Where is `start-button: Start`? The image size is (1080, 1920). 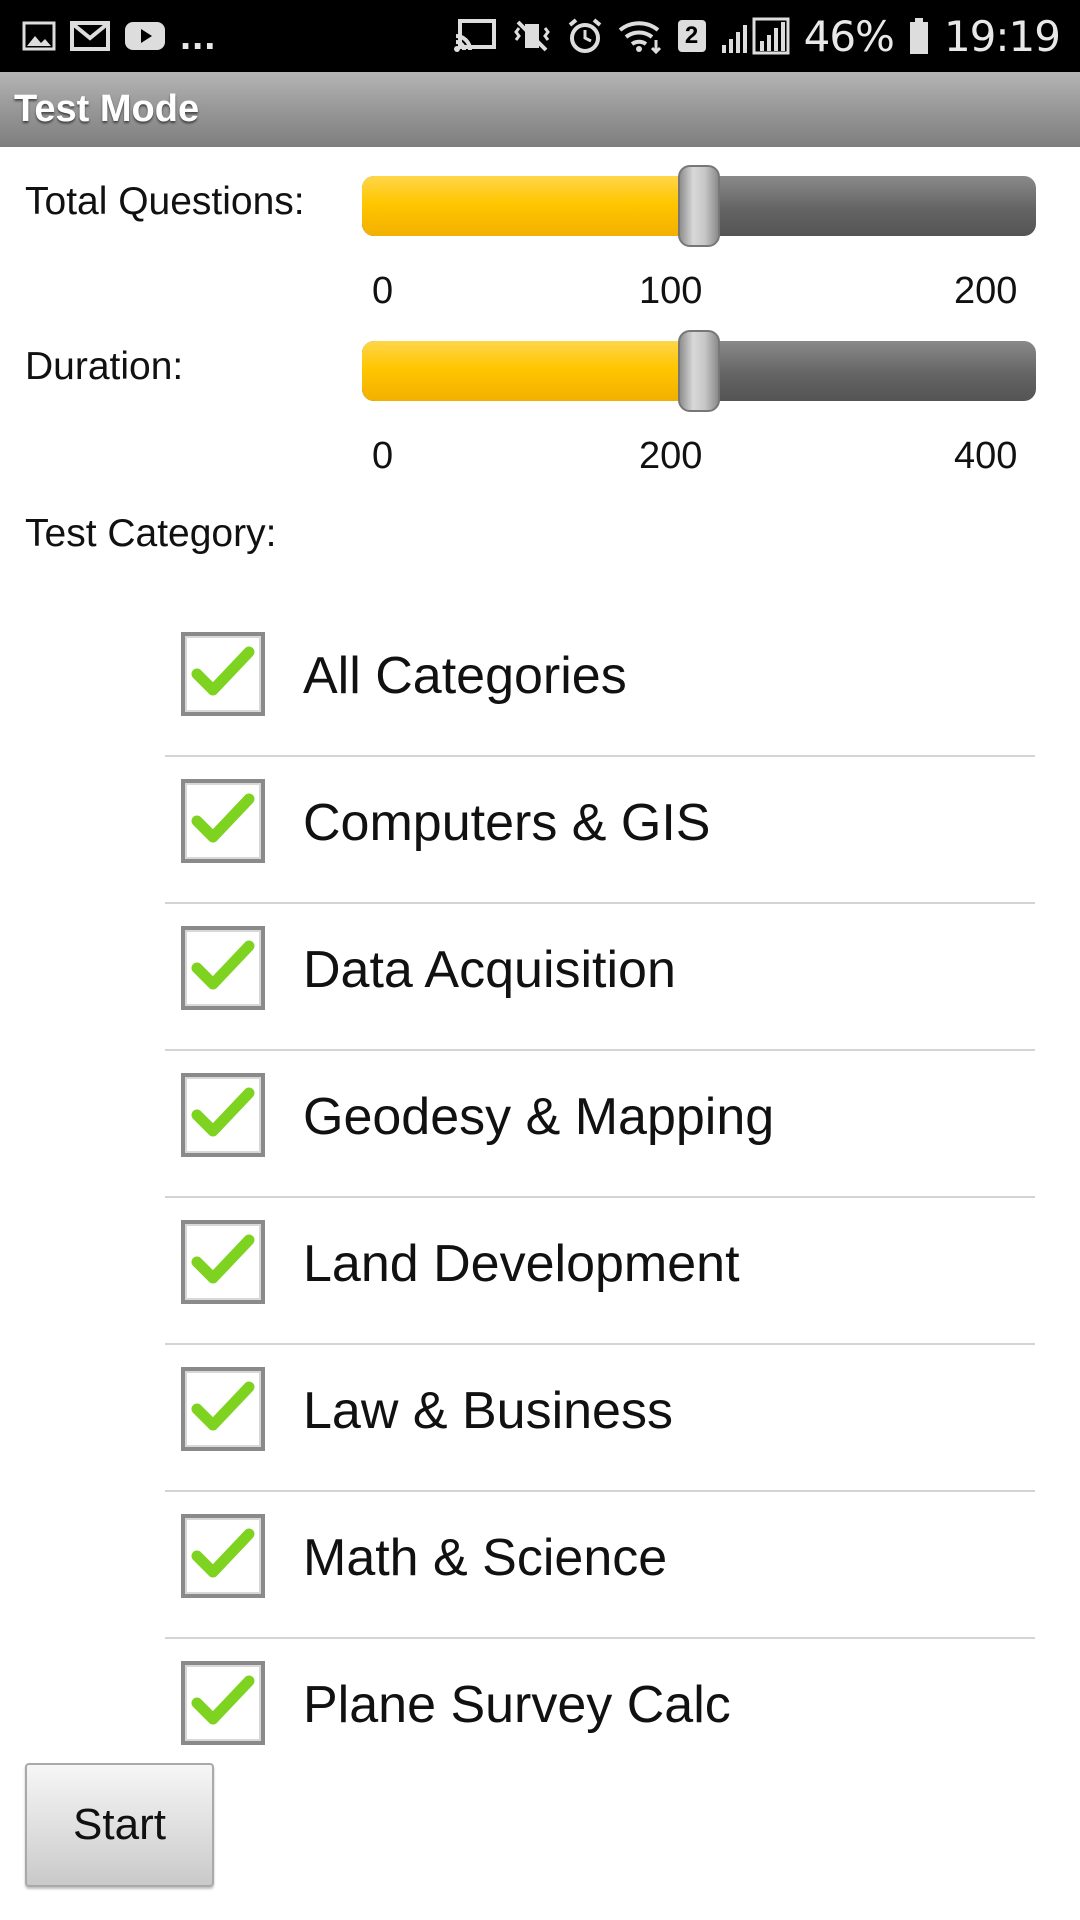 start-button: Start is located at coordinates (119, 1825).